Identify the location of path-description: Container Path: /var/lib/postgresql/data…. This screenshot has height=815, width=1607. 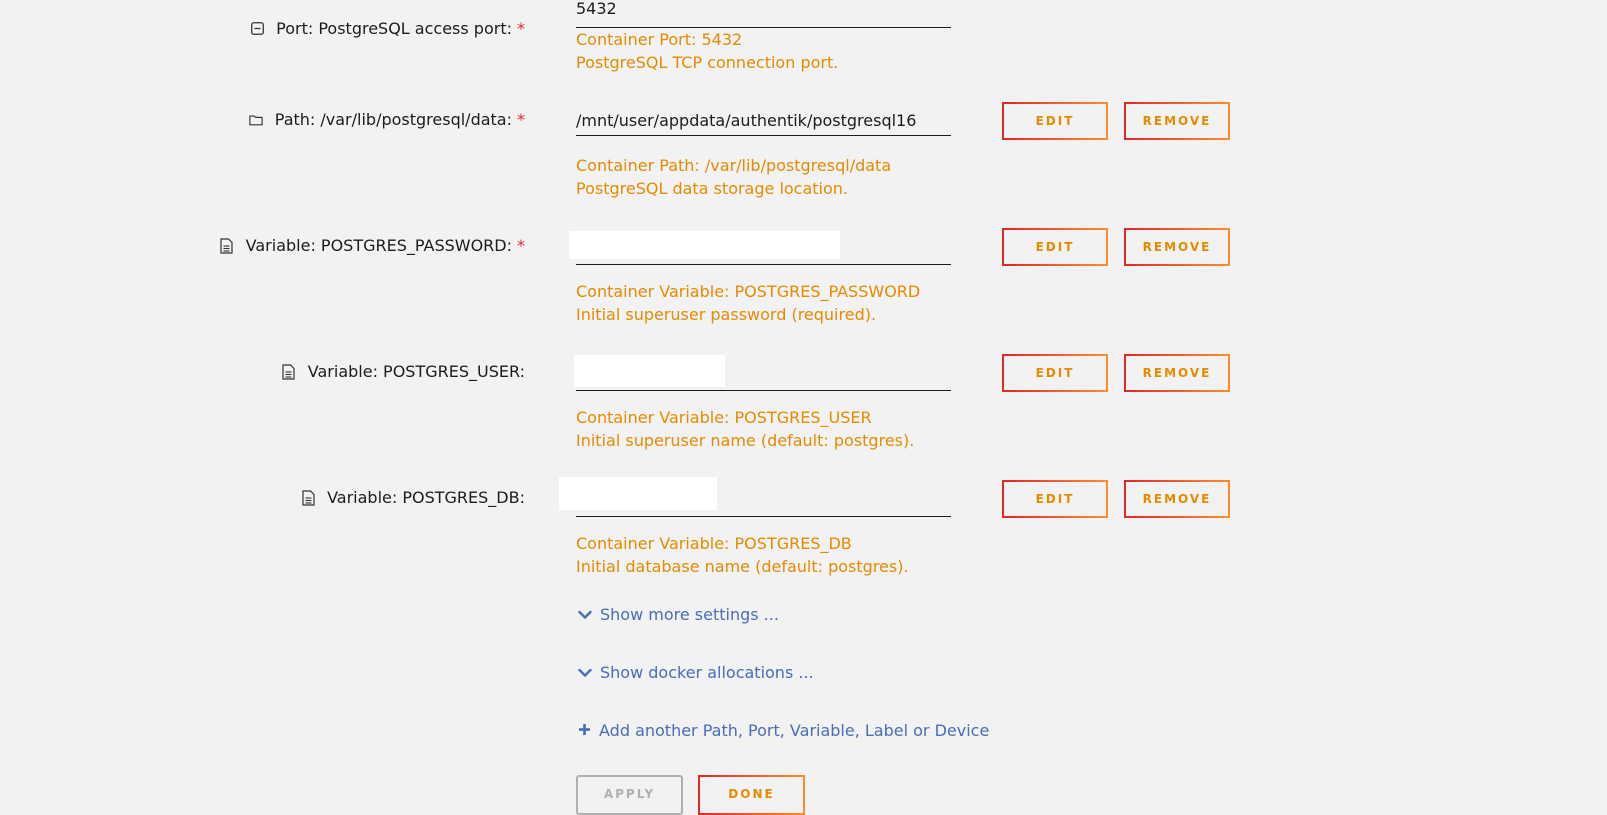
(733, 177).